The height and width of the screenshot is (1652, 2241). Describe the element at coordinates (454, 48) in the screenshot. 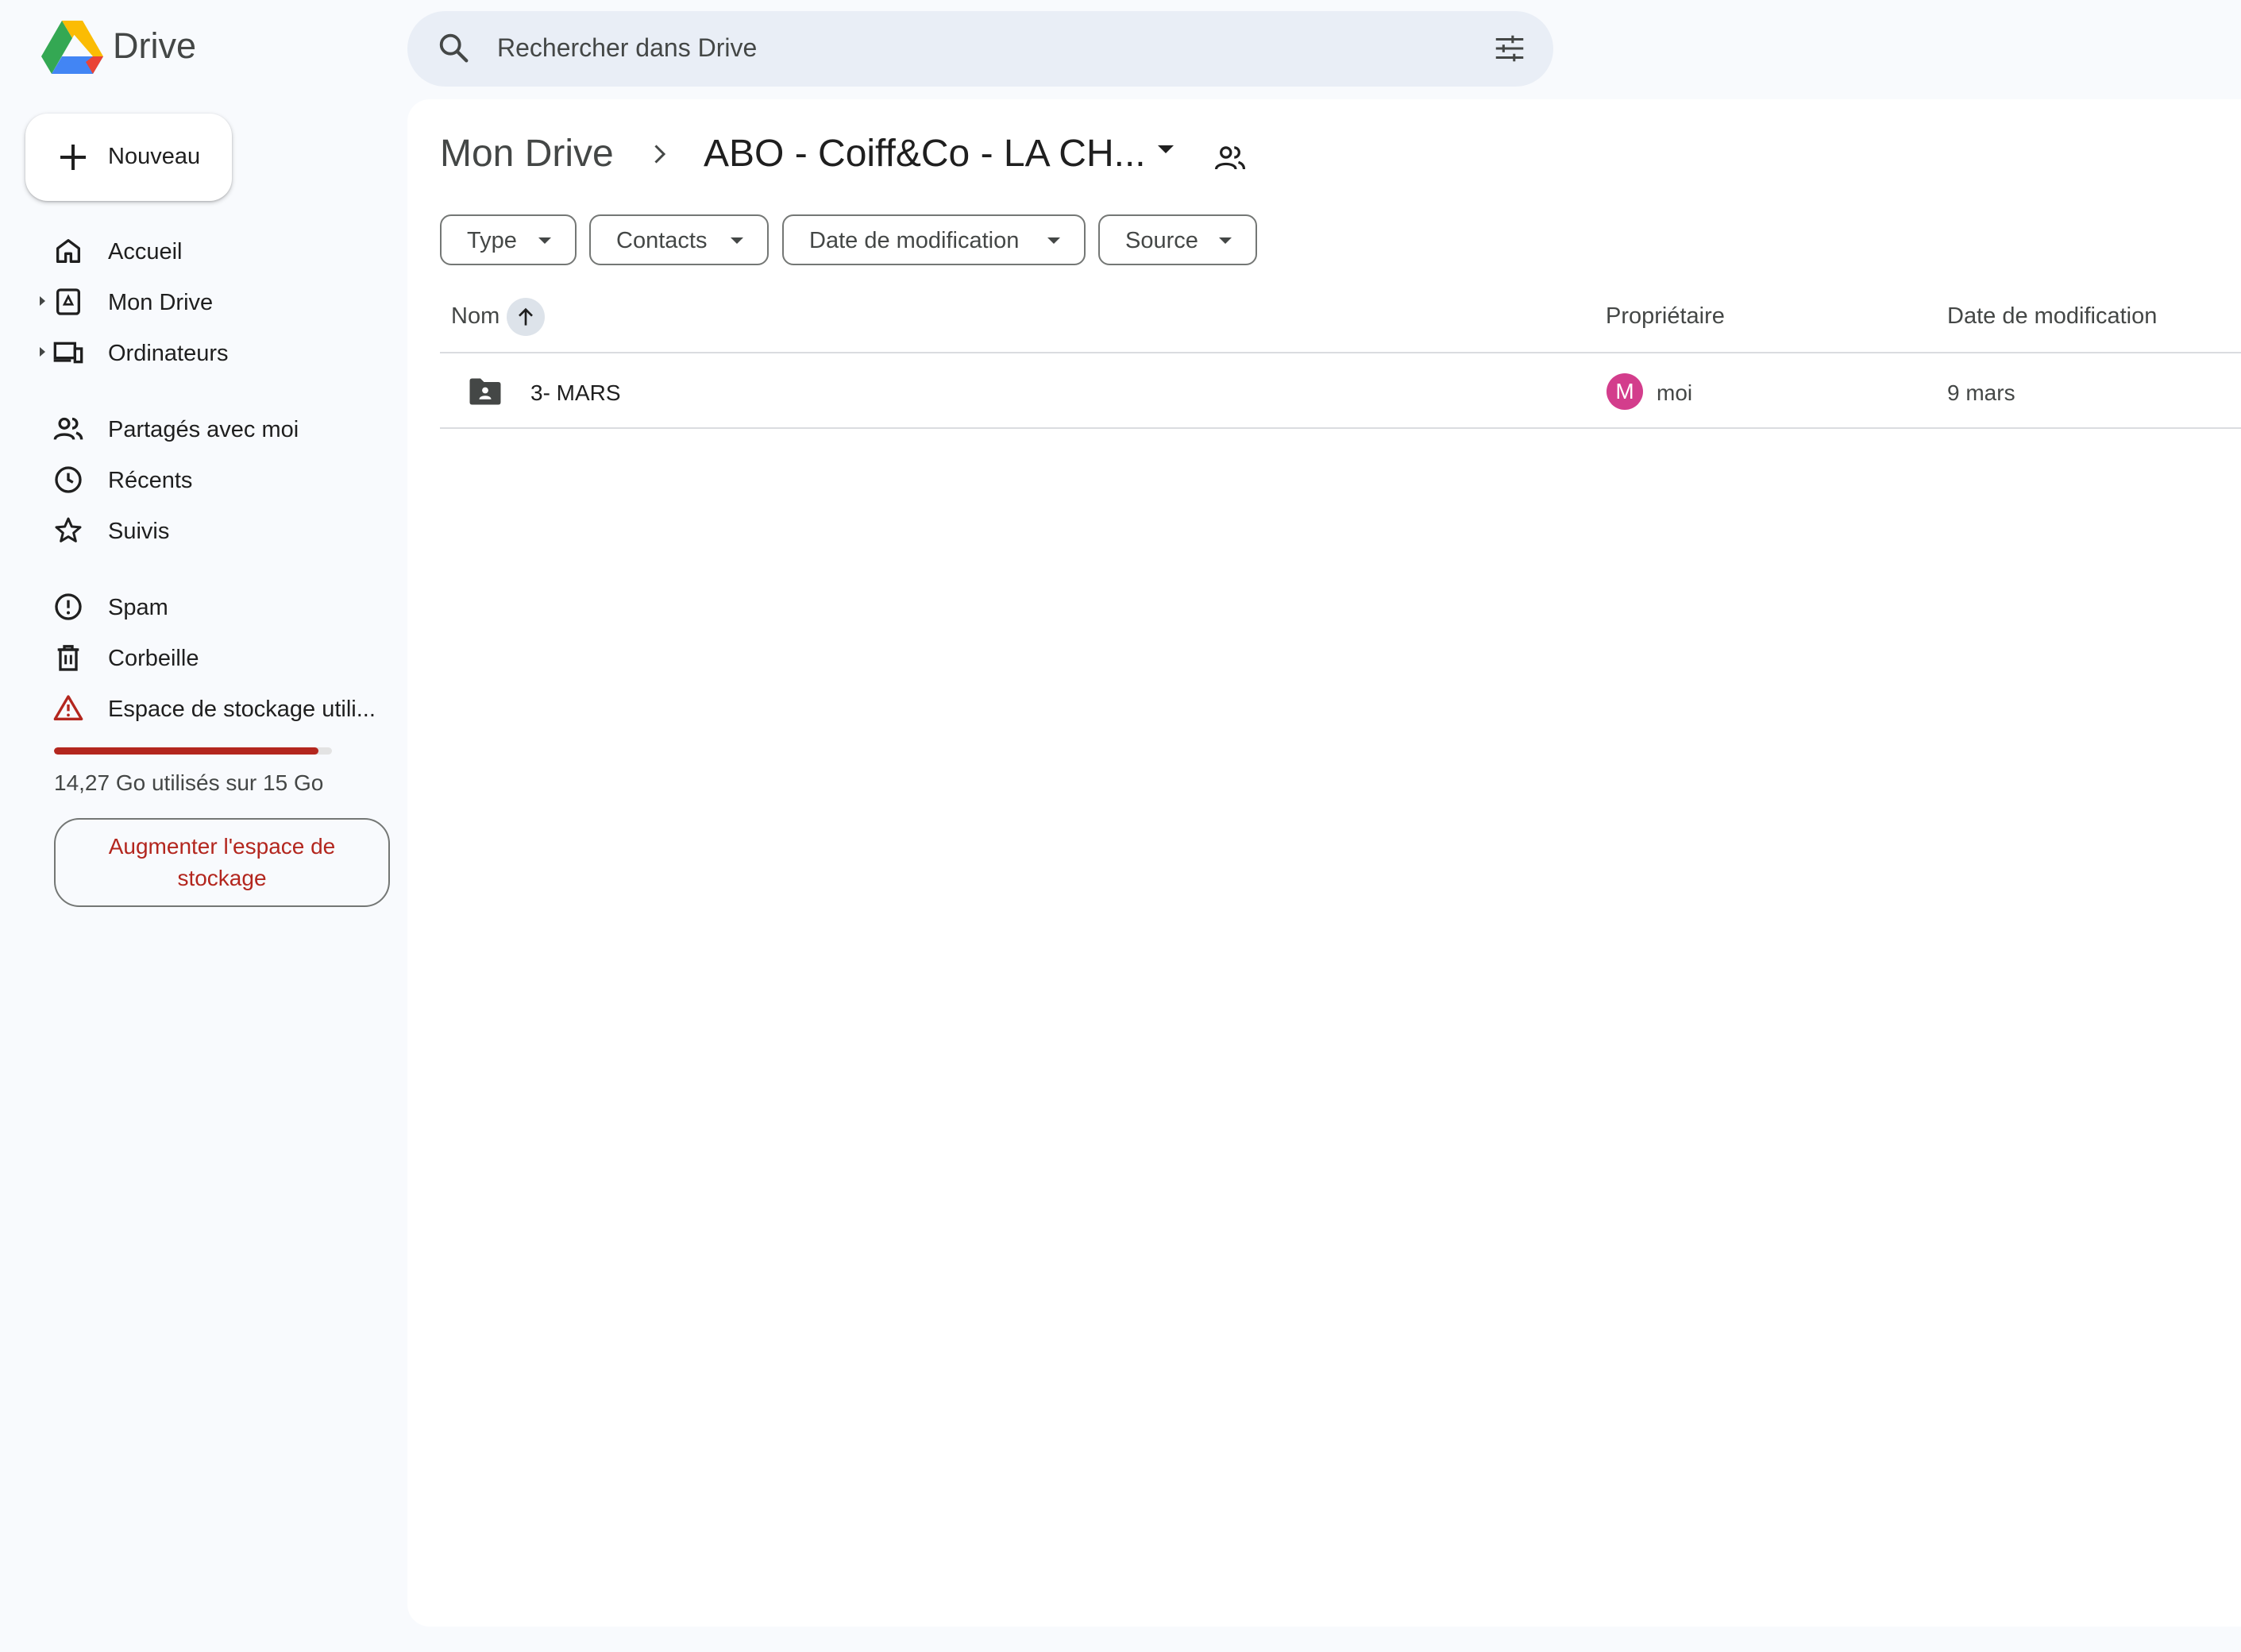

I see `search-icon` at that location.